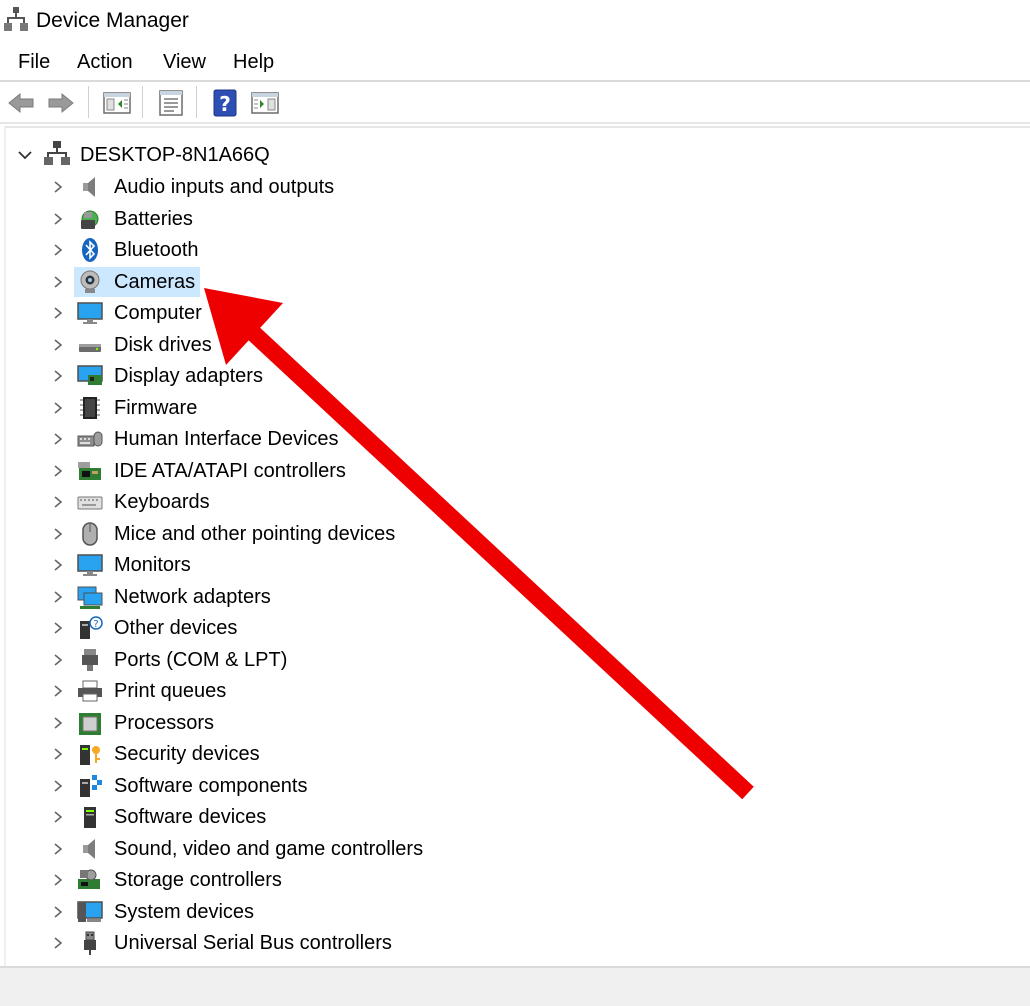  Describe the element at coordinates (187, 754) in the screenshot. I see `tree-item-label: Security devices` at that location.